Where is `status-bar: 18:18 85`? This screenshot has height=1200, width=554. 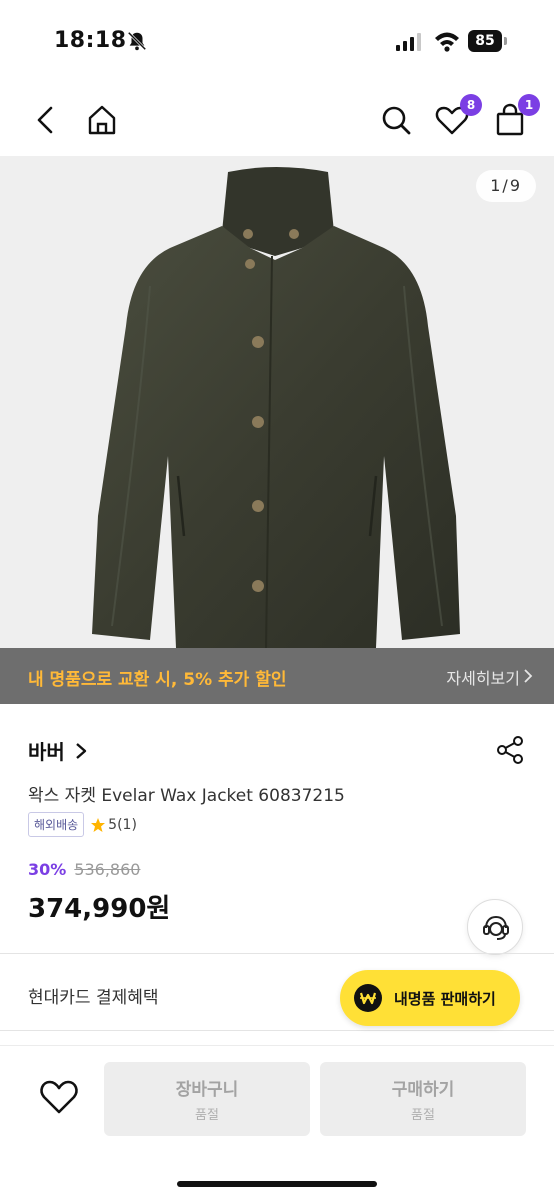 status-bar: 18:18 85 is located at coordinates (277, 40).